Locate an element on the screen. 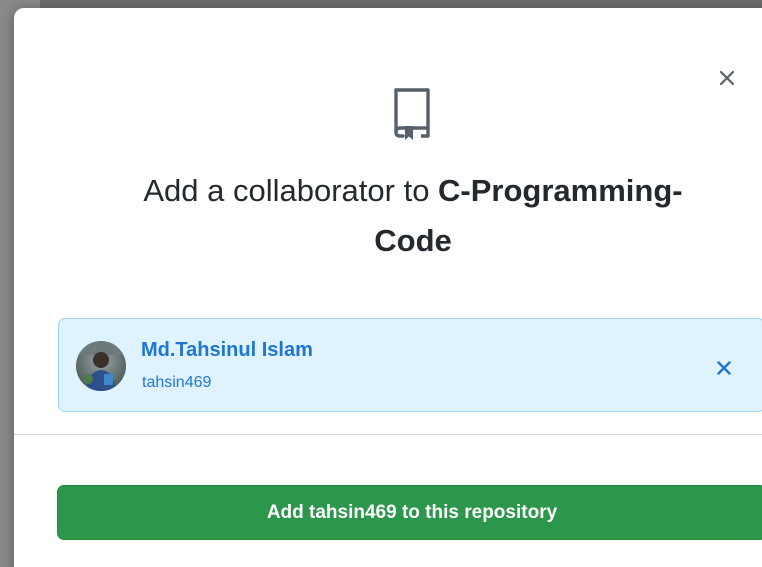 The image size is (762, 567). add-collaborator-button: Add tahsin469 to this repository is located at coordinates (409, 512).